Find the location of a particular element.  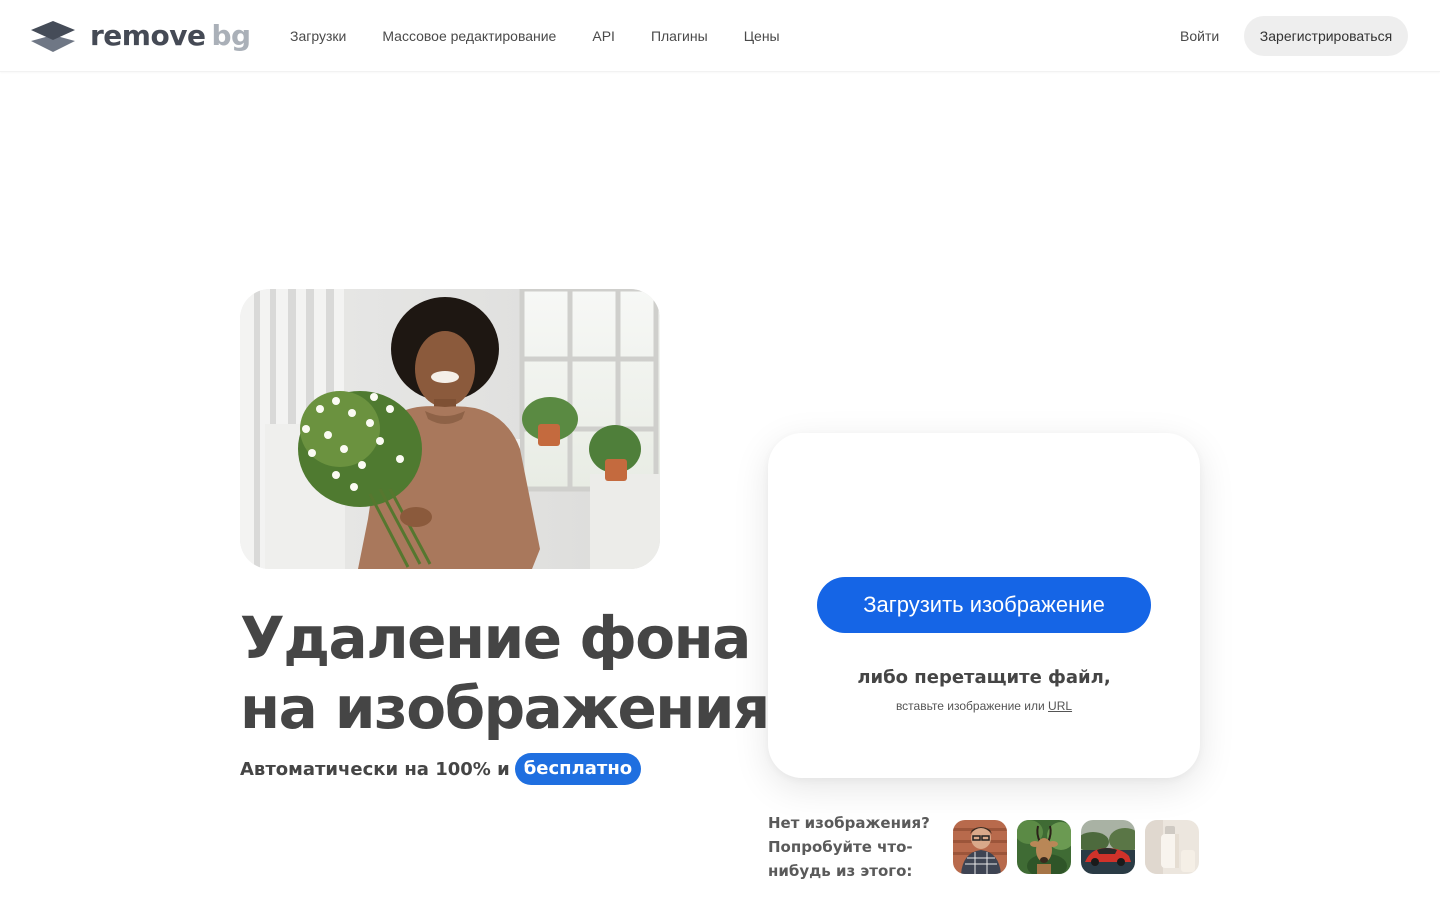

nav-item-api: API is located at coordinates (603, 36).